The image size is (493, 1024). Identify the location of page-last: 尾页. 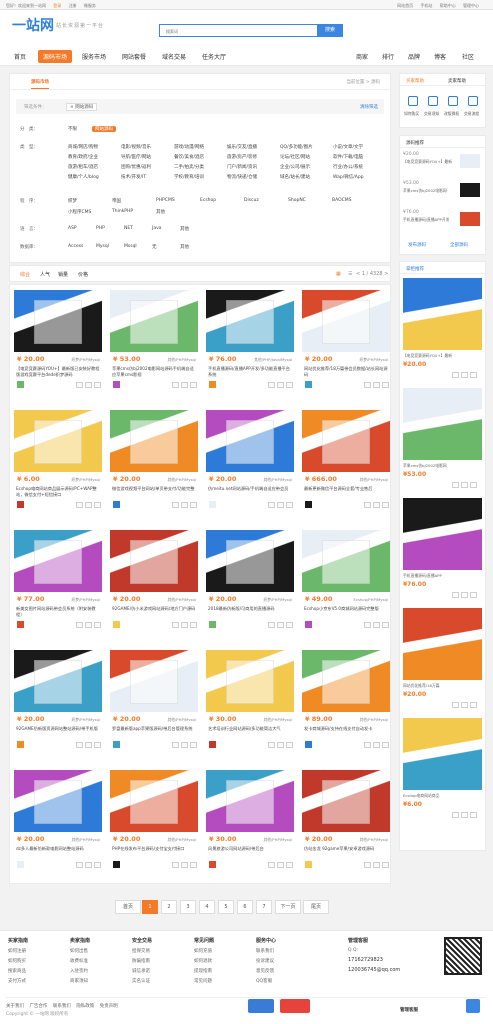
(316, 907).